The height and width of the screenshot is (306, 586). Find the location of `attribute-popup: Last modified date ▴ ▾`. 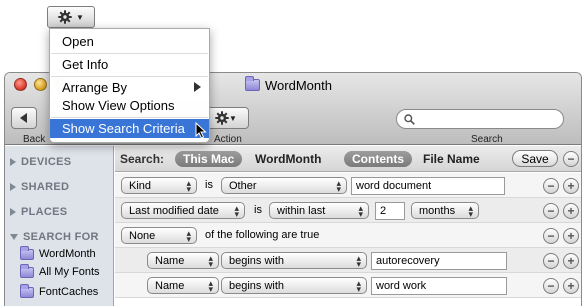

attribute-popup: Last modified date ▴ ▾ is located at coordinates (183, 210).